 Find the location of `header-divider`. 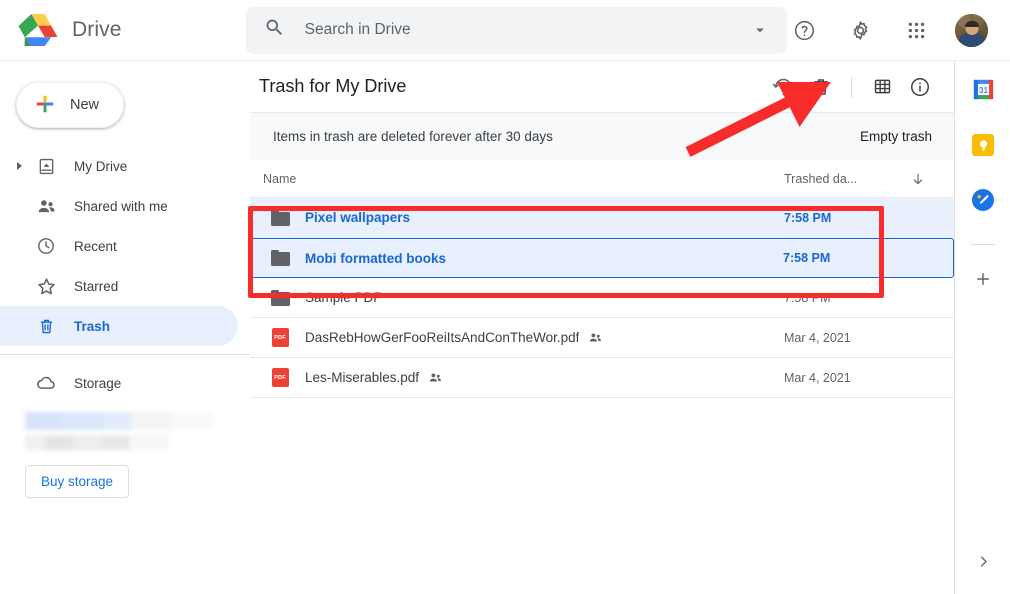

header-divider is located at coordinates (851, 86).